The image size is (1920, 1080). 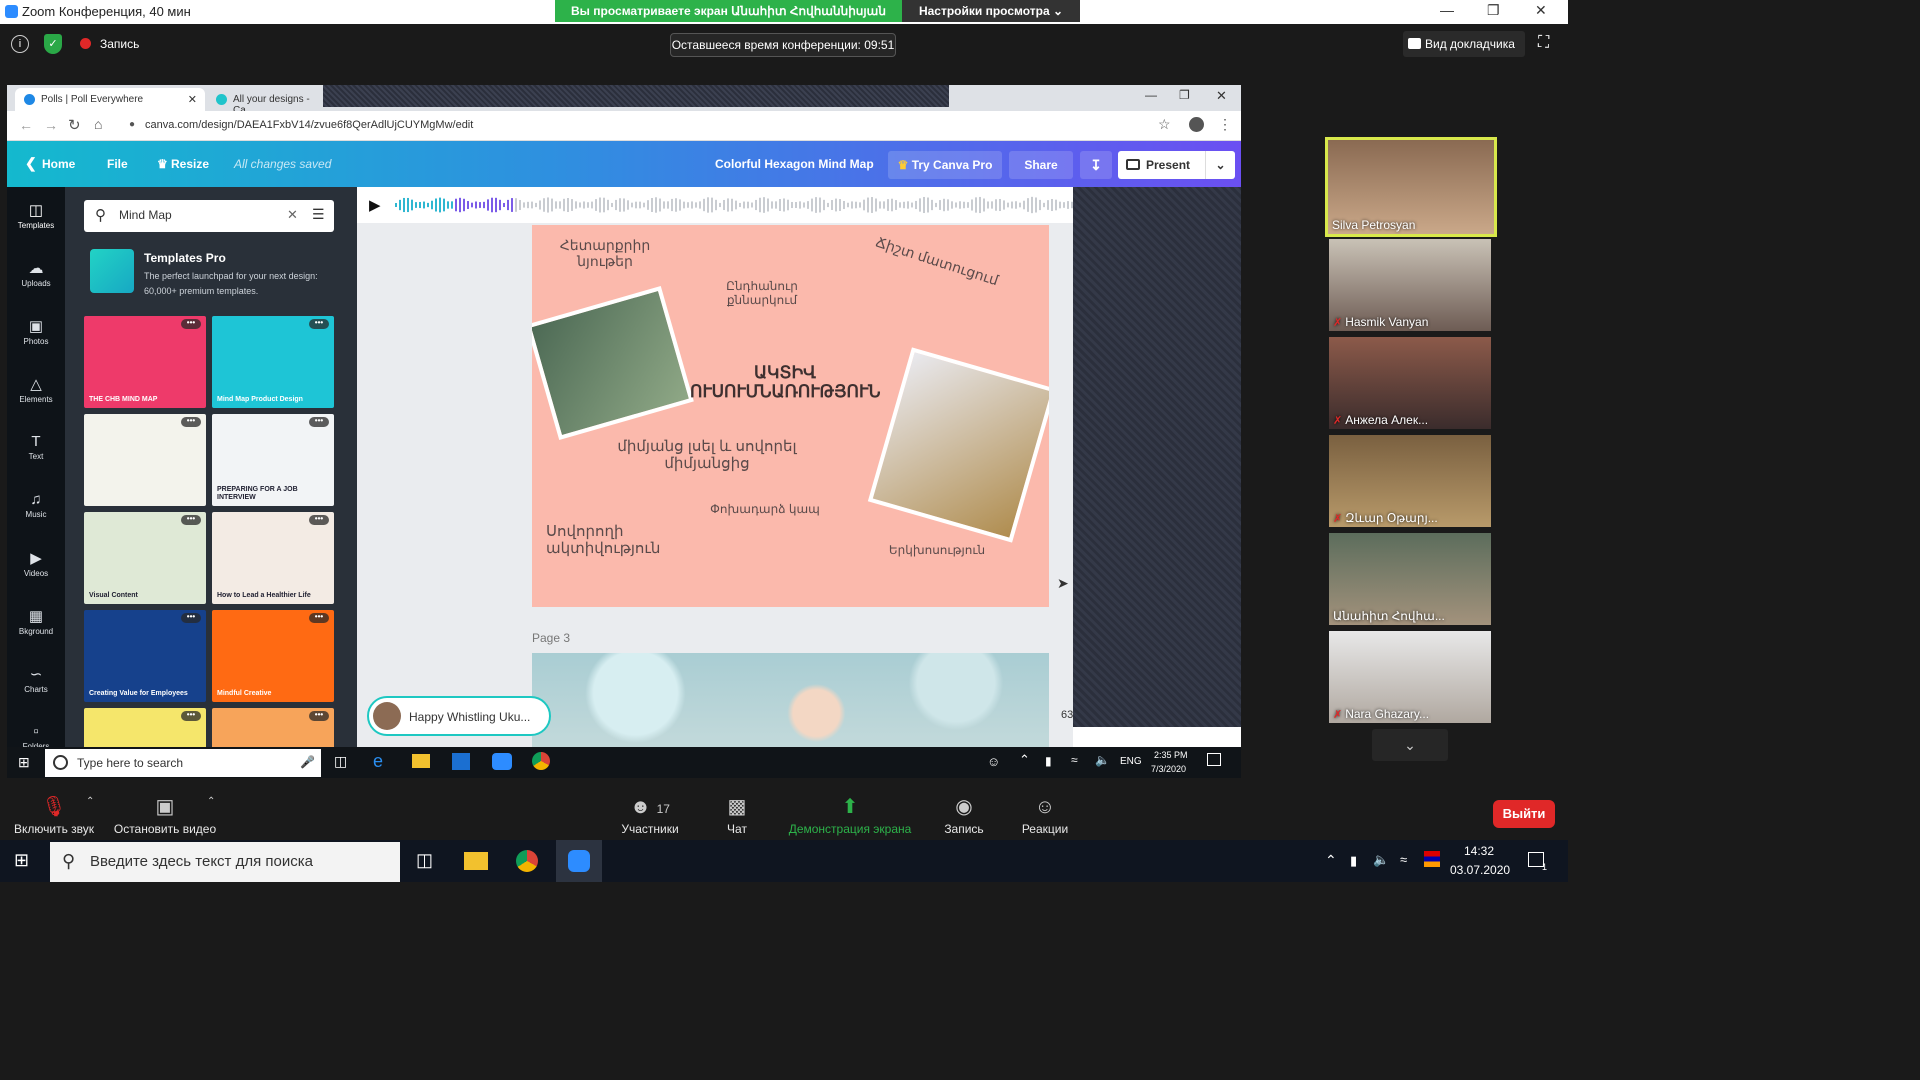 What do you see at coordinates (375, 205) in the screenshot?
I see `play-icon: ▶` at bounding box center [375, 205].